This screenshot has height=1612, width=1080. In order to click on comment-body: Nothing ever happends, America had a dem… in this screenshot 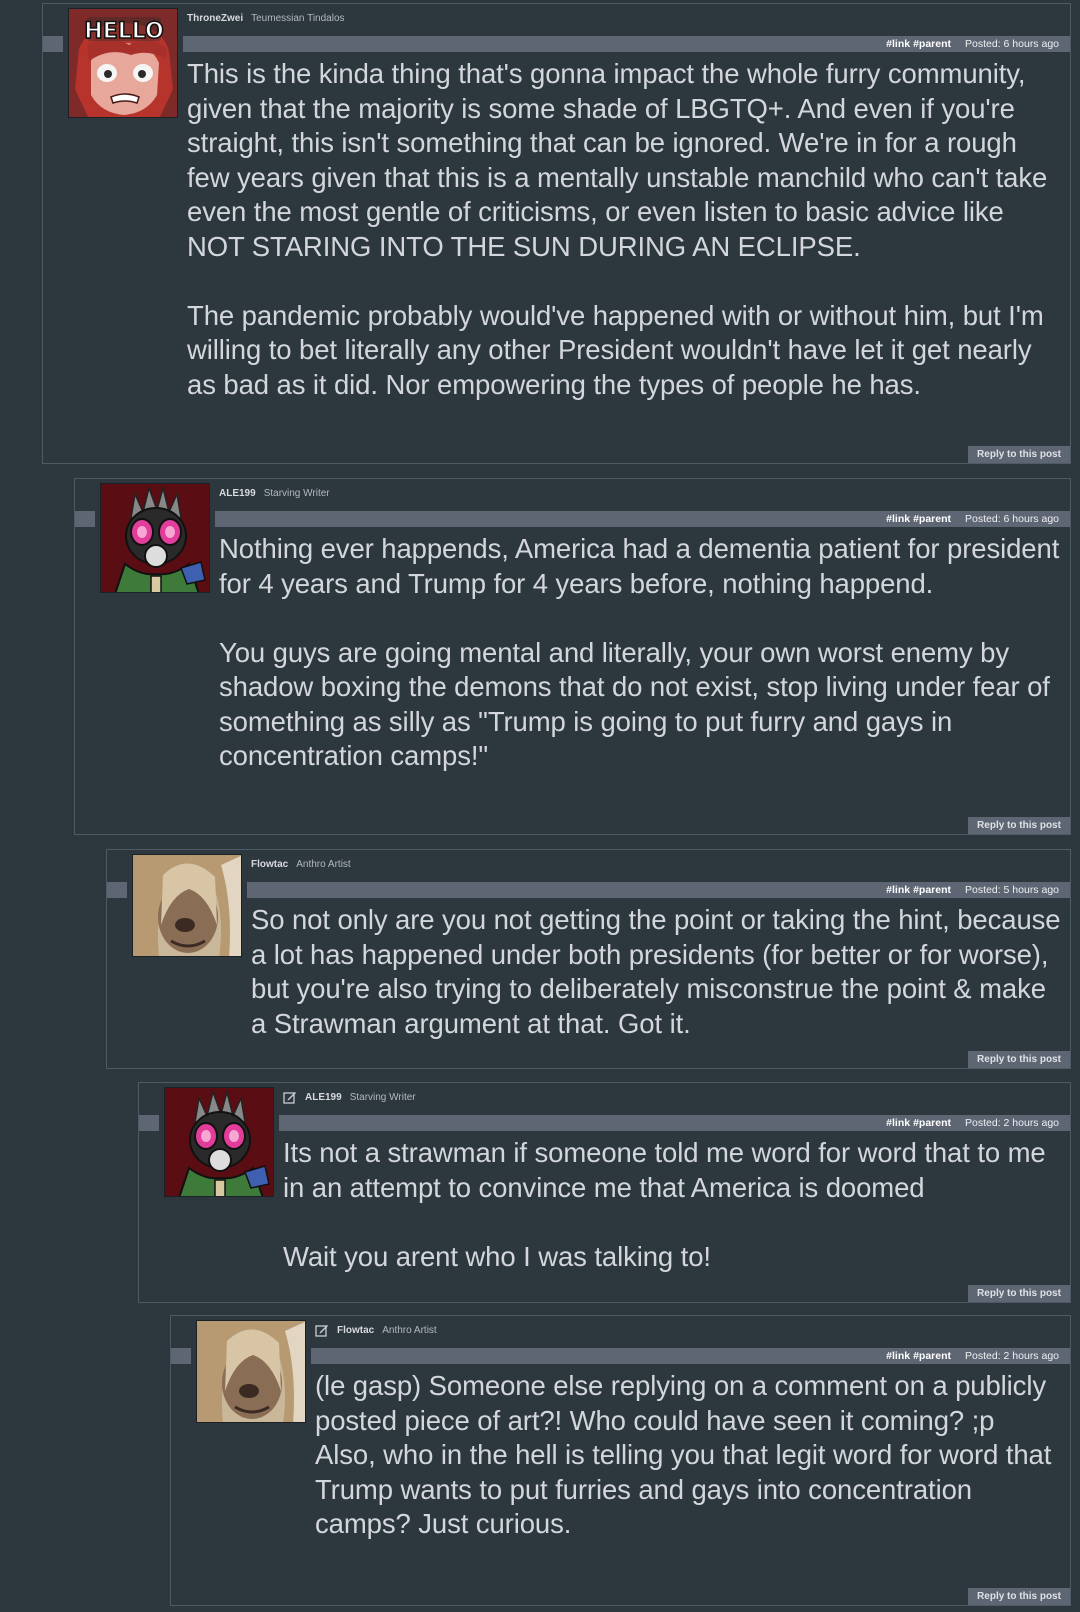, I will do `click(641, 653)`.